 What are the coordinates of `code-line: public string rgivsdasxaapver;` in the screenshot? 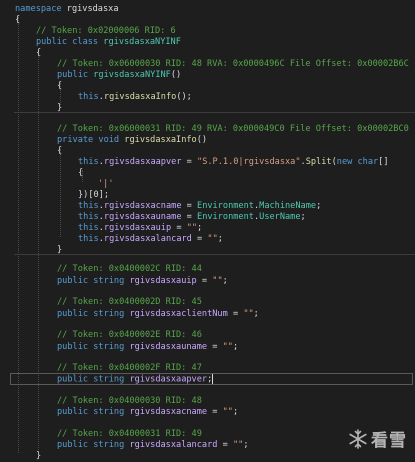 It's located at (135, 379).